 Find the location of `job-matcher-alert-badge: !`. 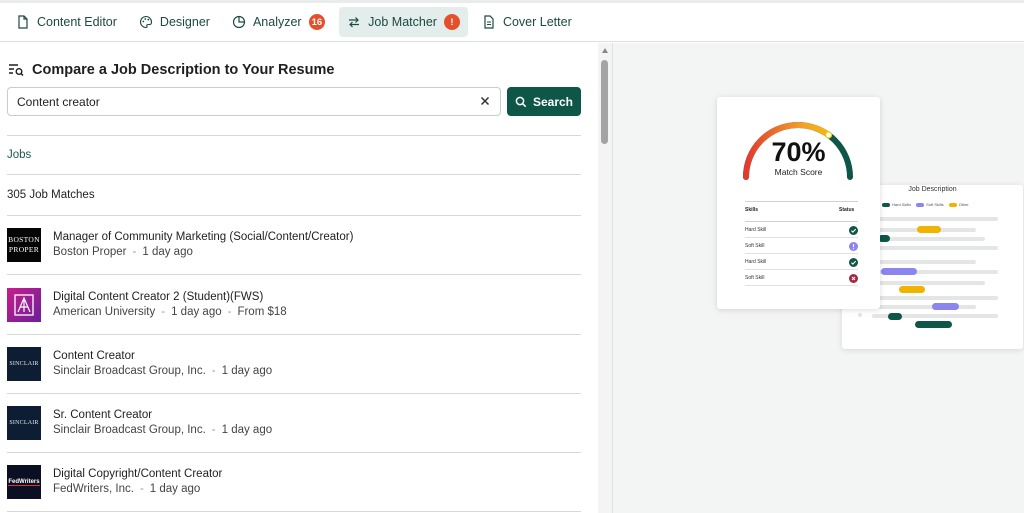

job-matcher-alert-badge: ! is located at coordinates (451, 22).